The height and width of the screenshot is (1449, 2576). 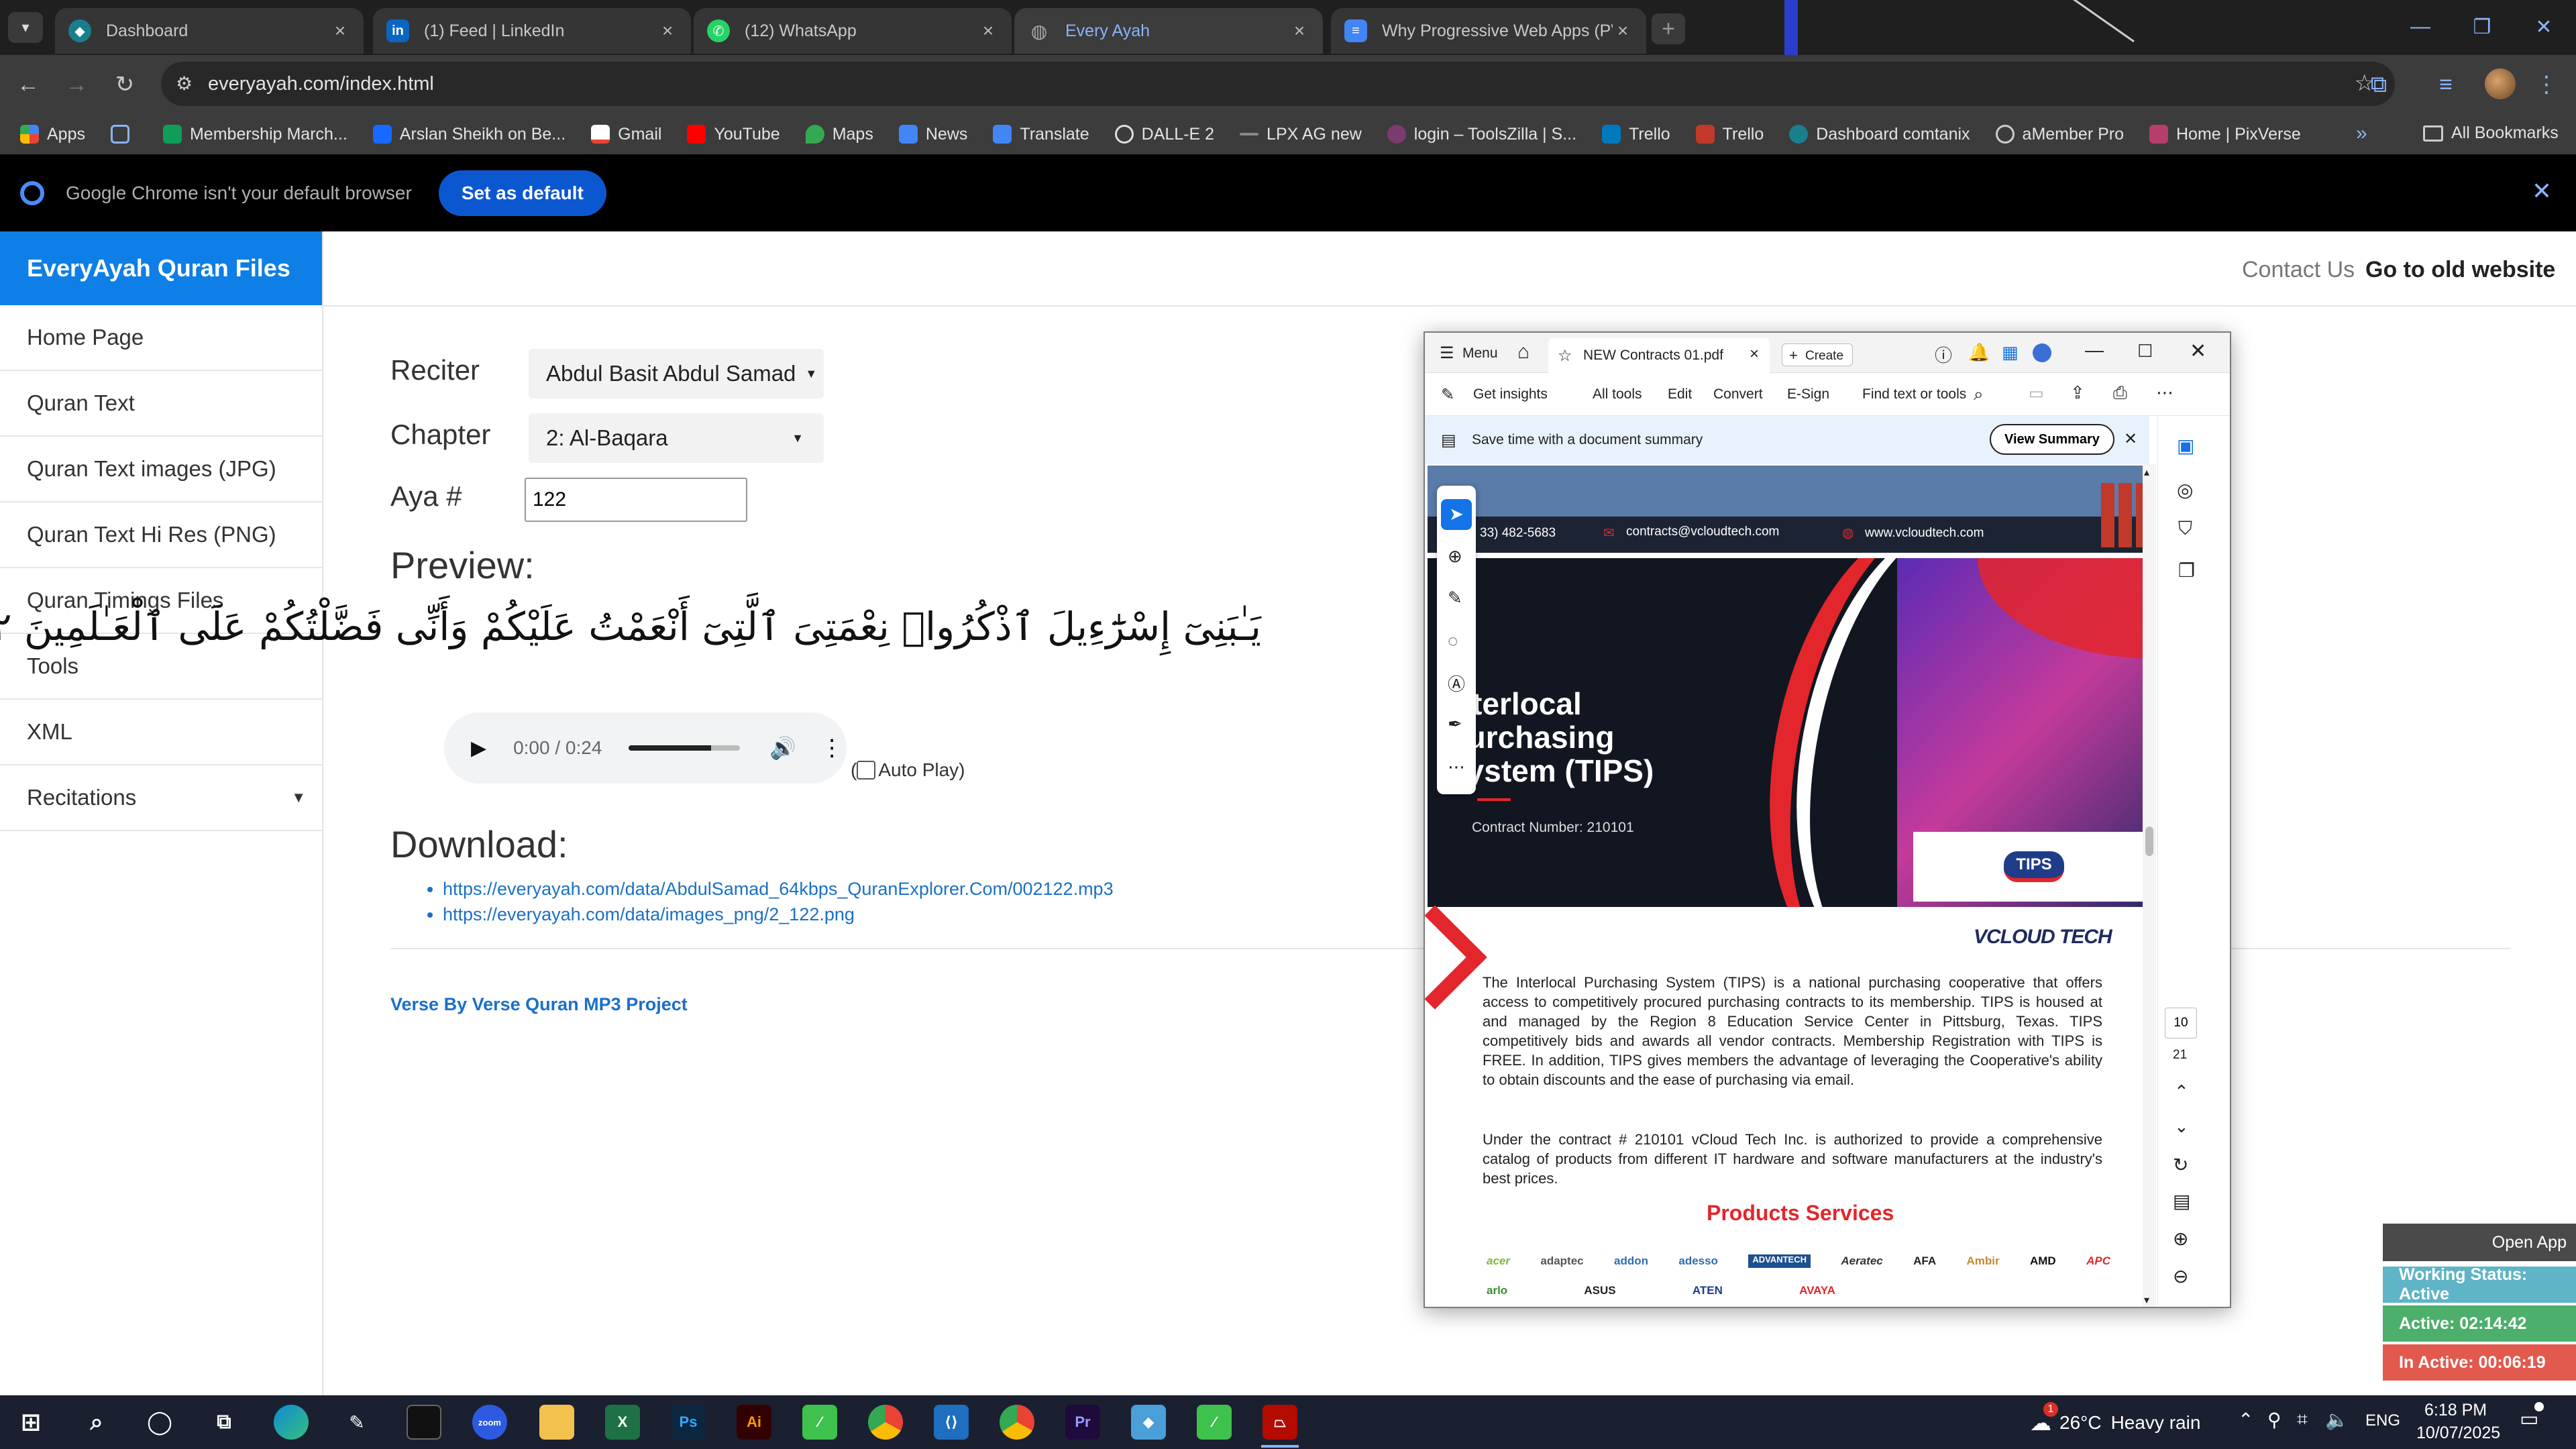 I want to click on tab-linkedin: in (1) Feed | LinkedIn ×, so click(x=532, y=31).